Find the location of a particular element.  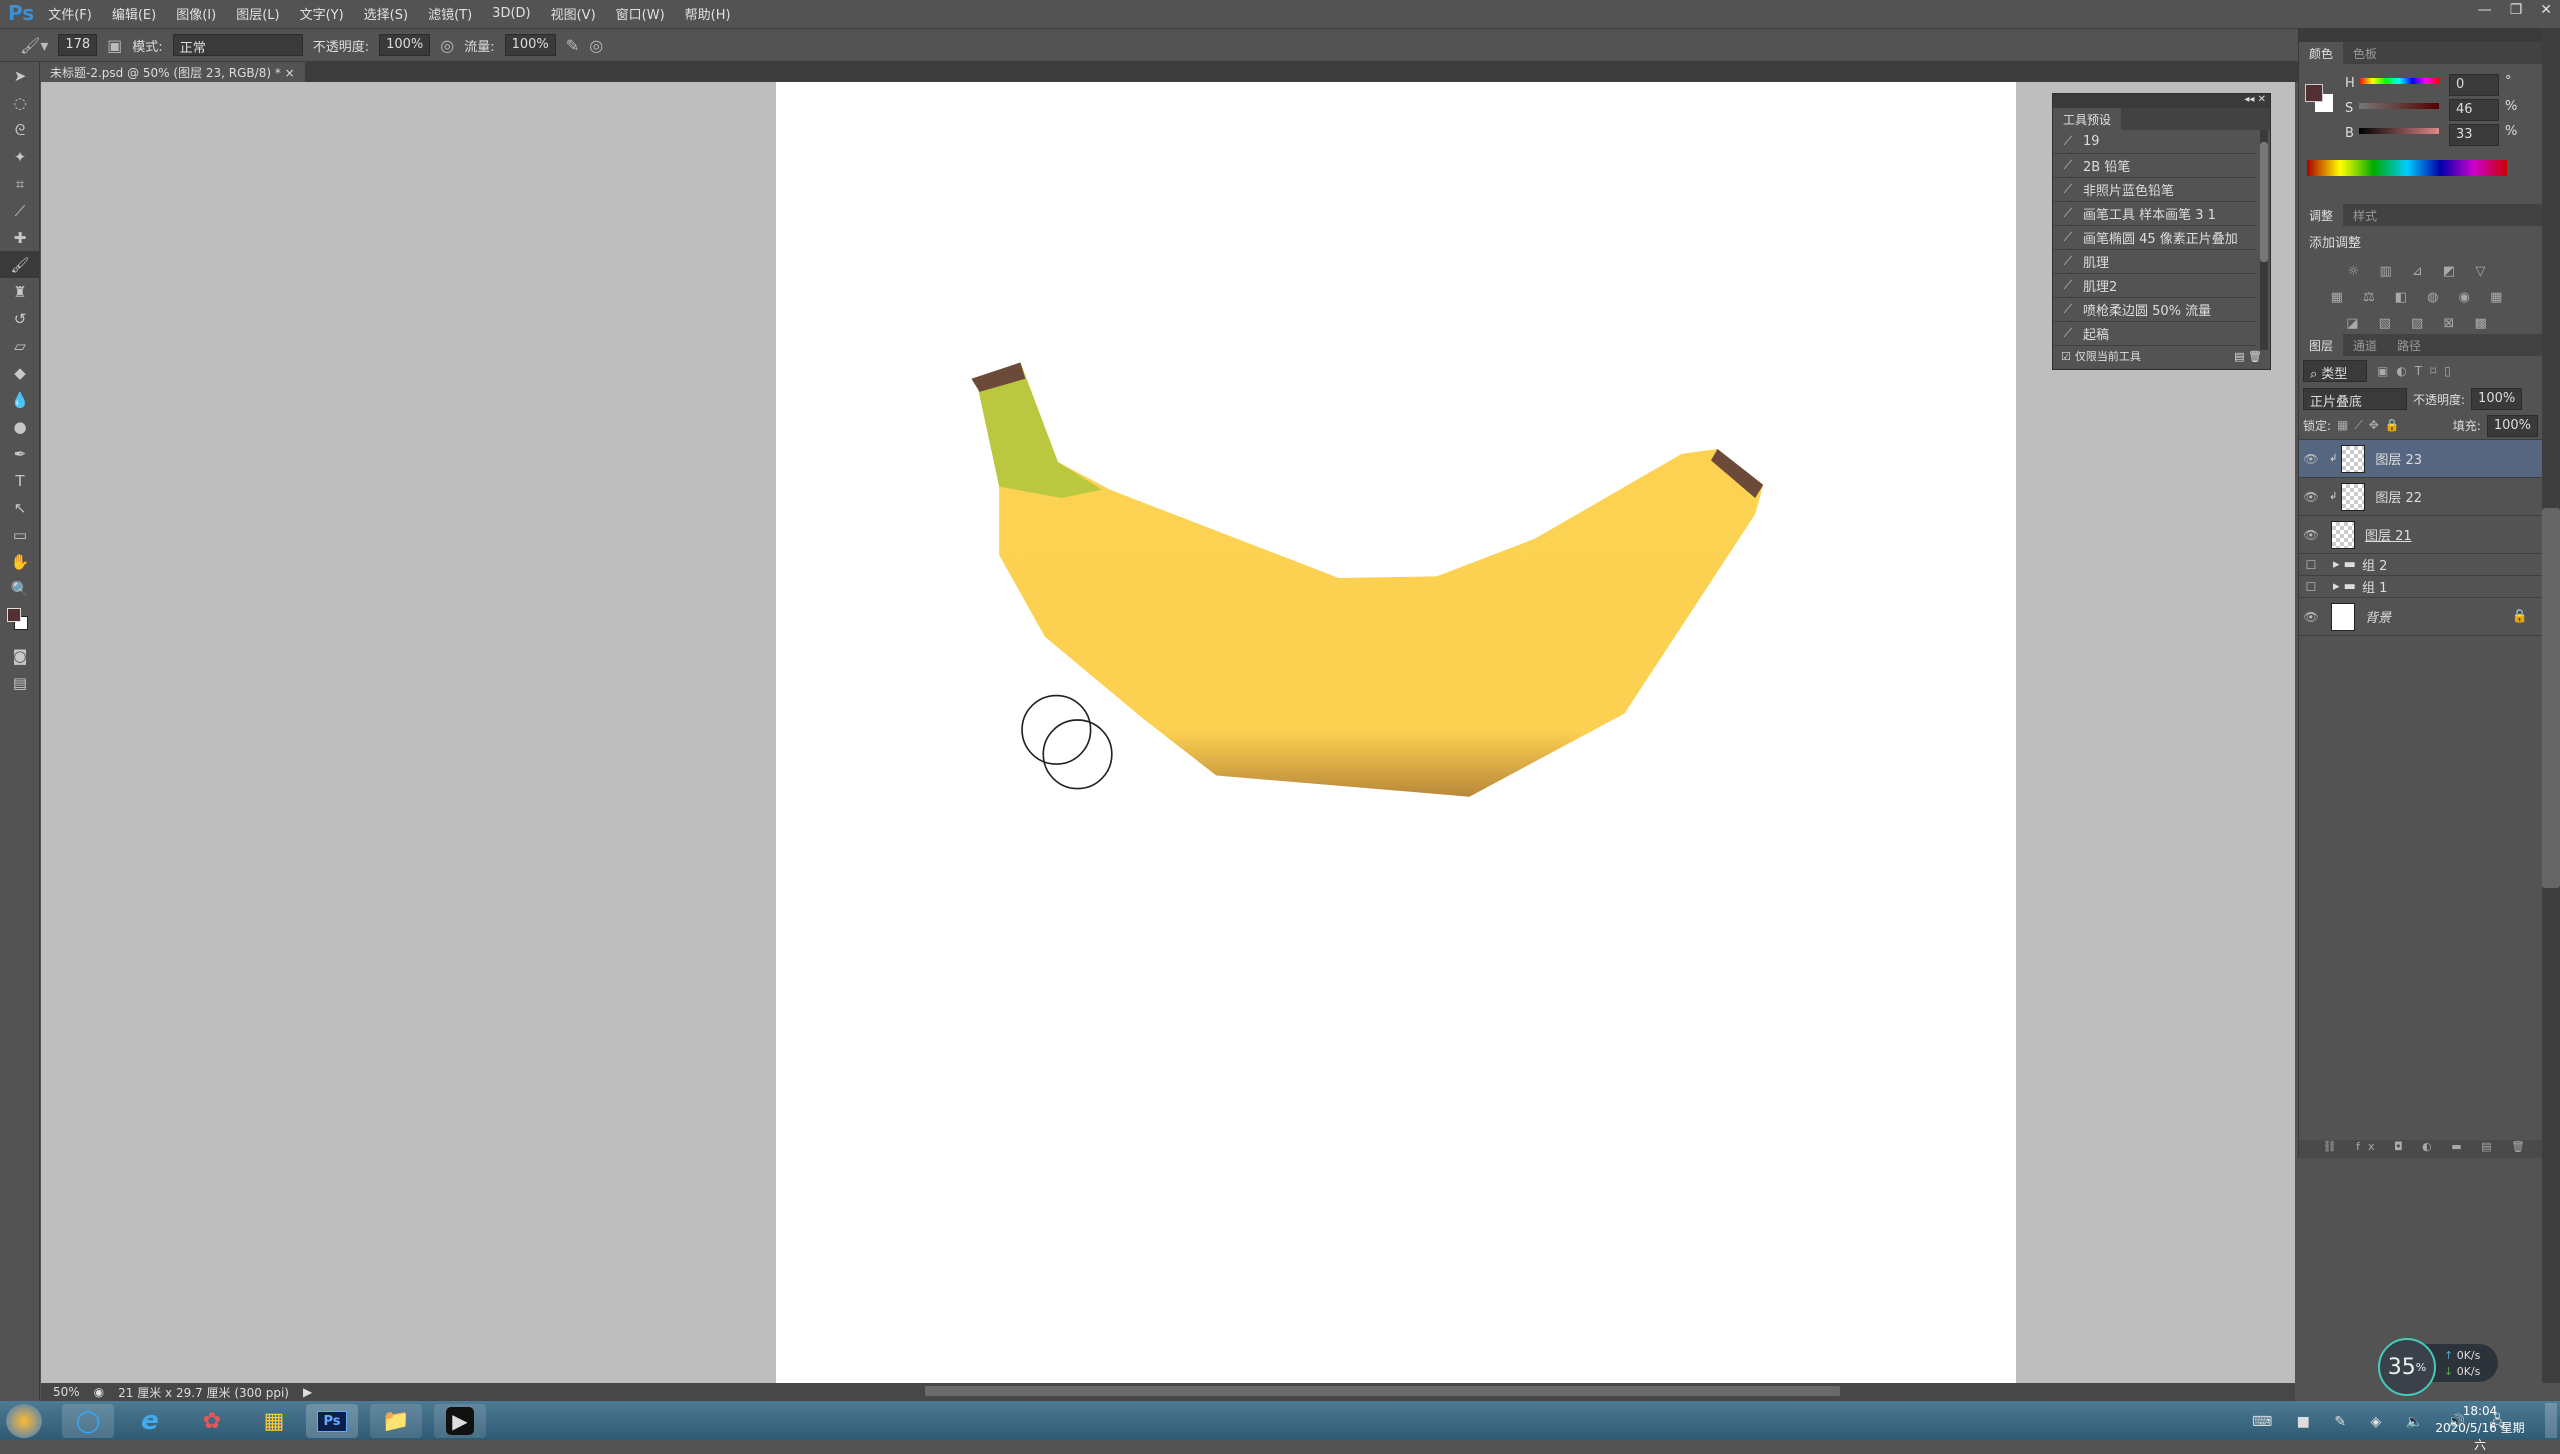

minimize-icon: — is located at coordinates (2485, 10).